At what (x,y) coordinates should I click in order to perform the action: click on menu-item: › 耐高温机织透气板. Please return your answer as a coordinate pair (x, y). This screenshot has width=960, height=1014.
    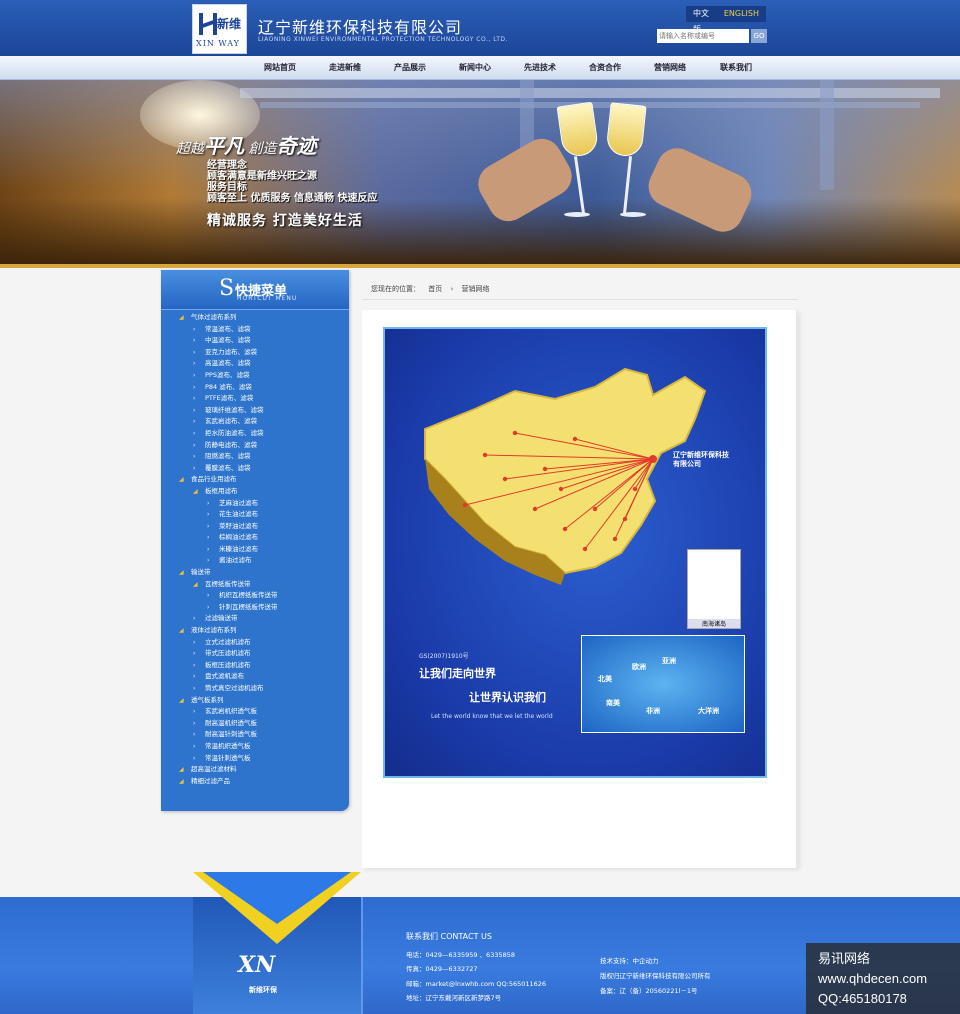
    Looking at the image, I should click on (255, 724).